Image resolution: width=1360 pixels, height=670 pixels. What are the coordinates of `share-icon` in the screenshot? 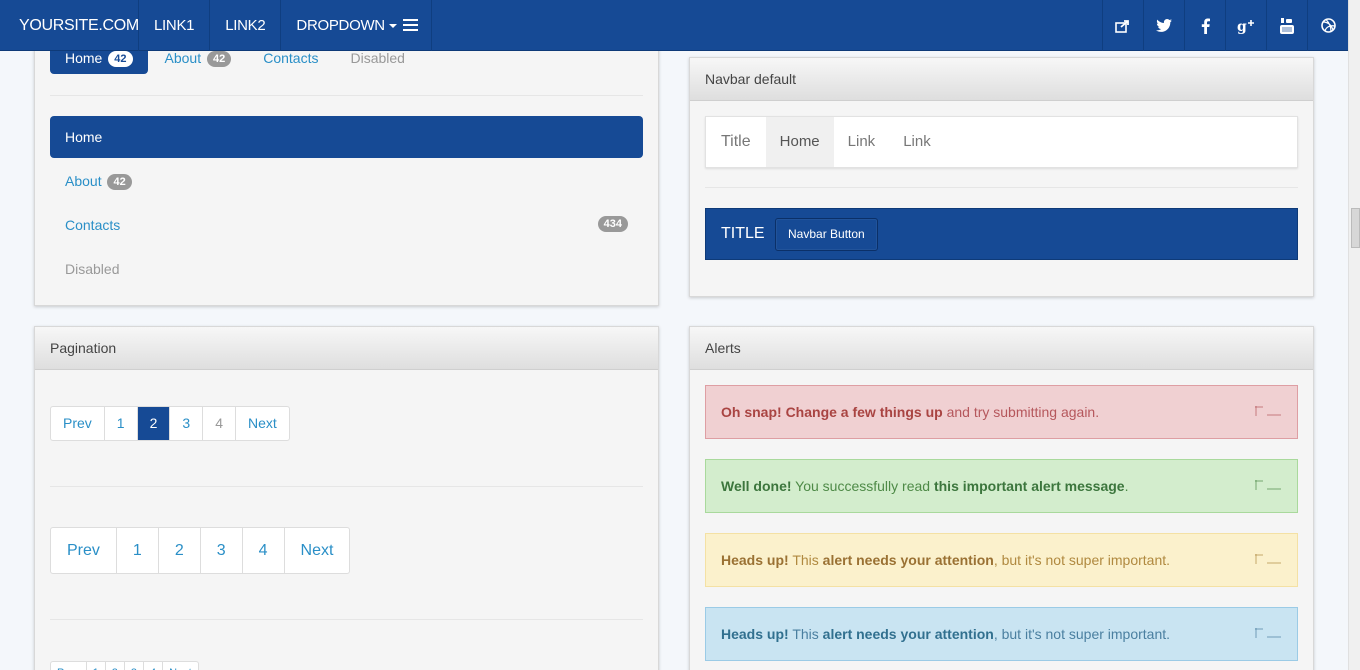 It's located at (1122, 25).